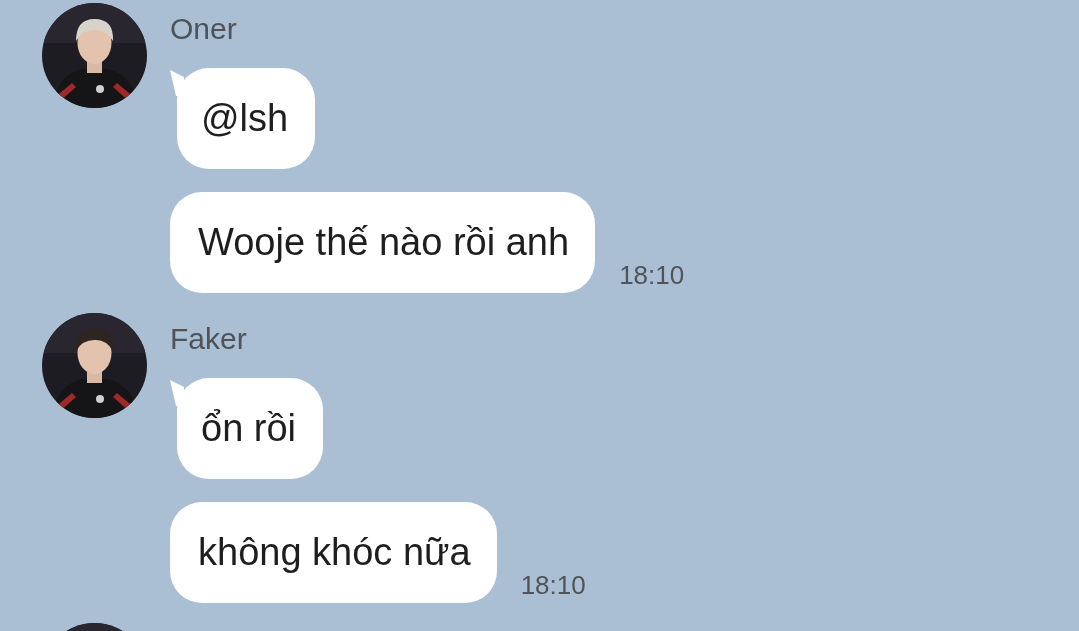 This screenshot has height=631, width=1079. Describe the element at coordinates (208, 339) in the screenshot. I see `sender-name: Faker` at that location.